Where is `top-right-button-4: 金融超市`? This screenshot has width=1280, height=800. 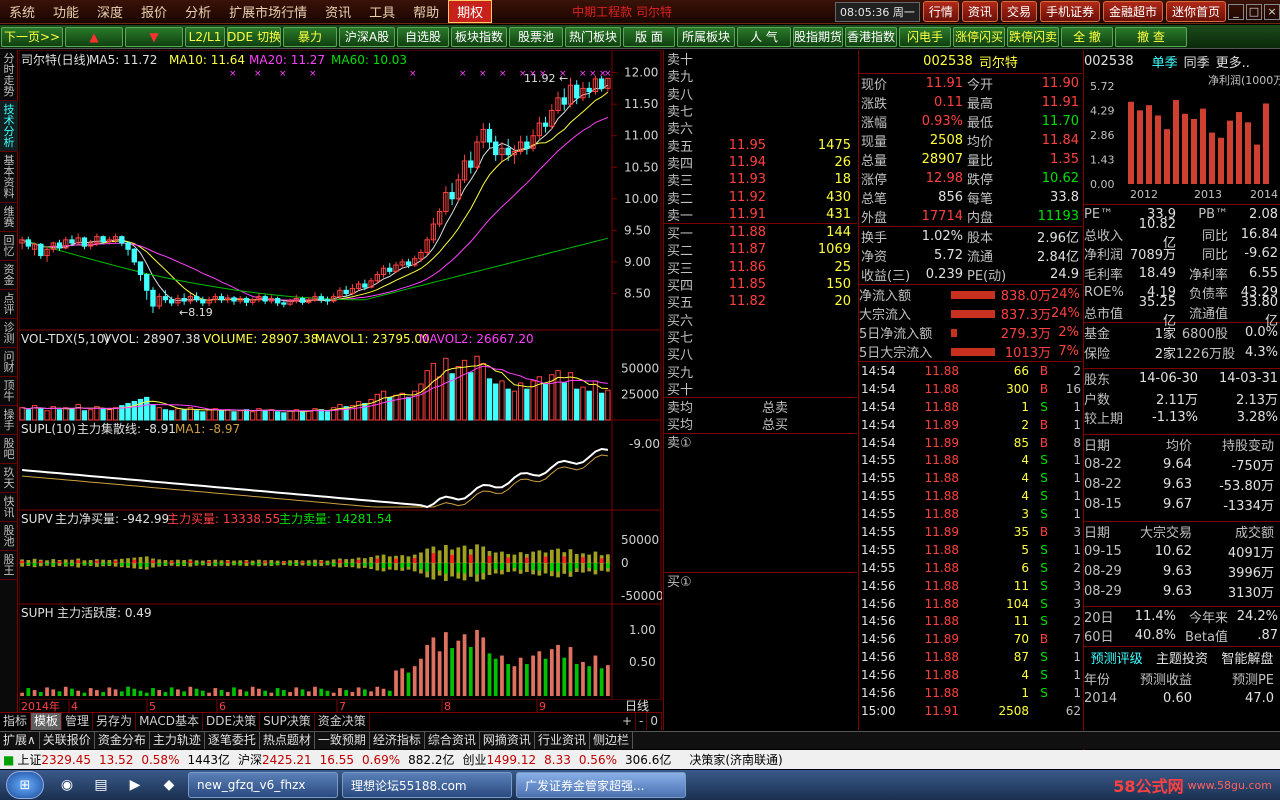
top-right-button-4: 金融超市 is located at coordinates (1132, 11).